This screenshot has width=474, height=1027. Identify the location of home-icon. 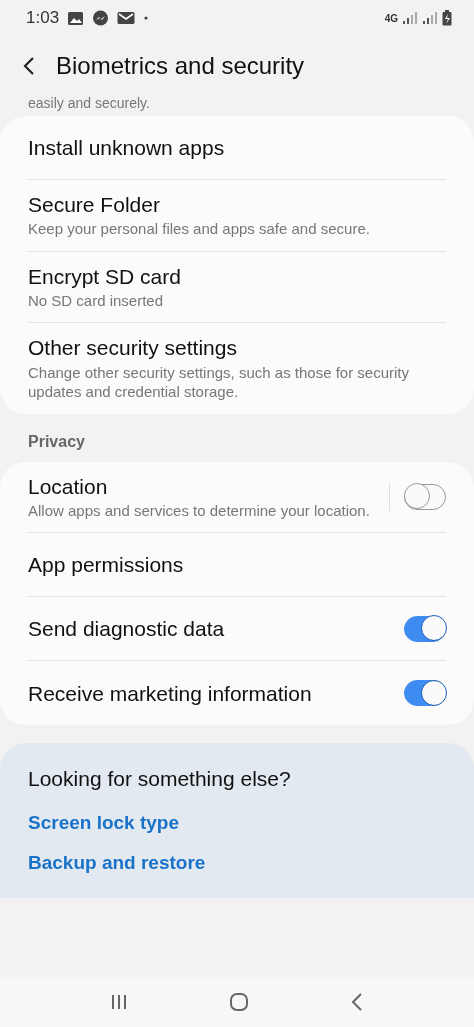
(239, 1002).